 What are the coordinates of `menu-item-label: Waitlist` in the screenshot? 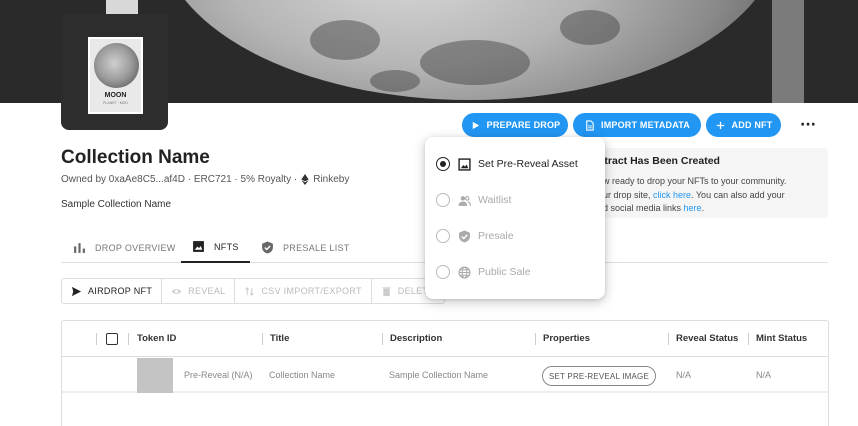 It's located at (495, 200).